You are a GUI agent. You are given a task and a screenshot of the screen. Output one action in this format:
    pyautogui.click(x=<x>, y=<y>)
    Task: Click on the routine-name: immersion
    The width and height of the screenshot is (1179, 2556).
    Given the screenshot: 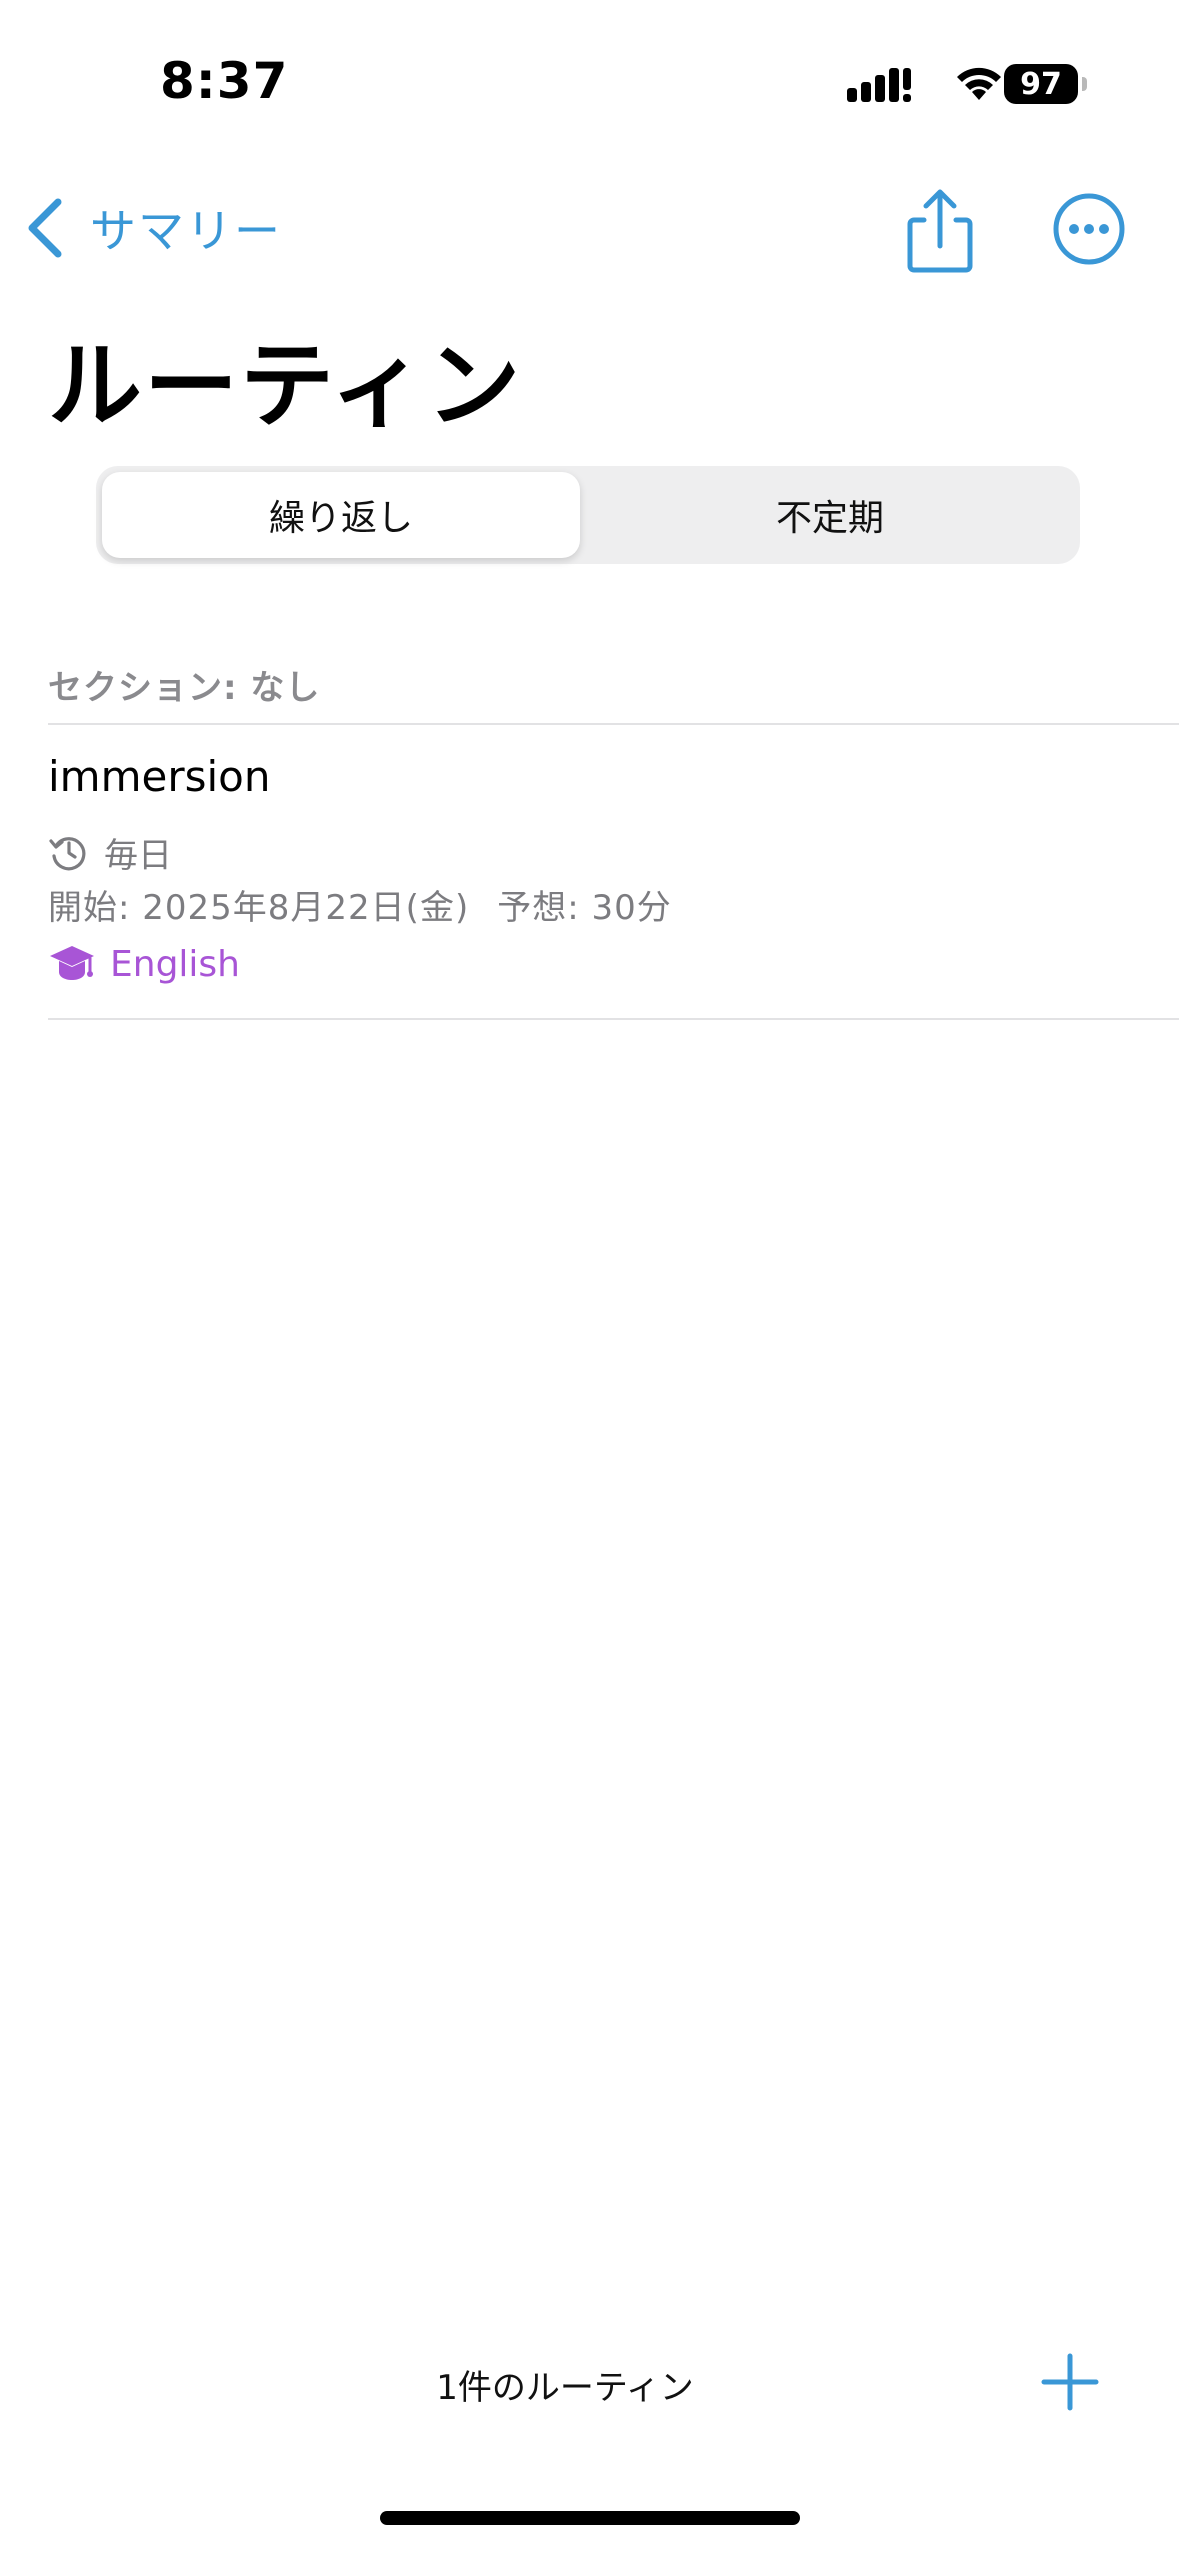 What is the action you would take?
    pyautogui.click(x=159, y=776)
    